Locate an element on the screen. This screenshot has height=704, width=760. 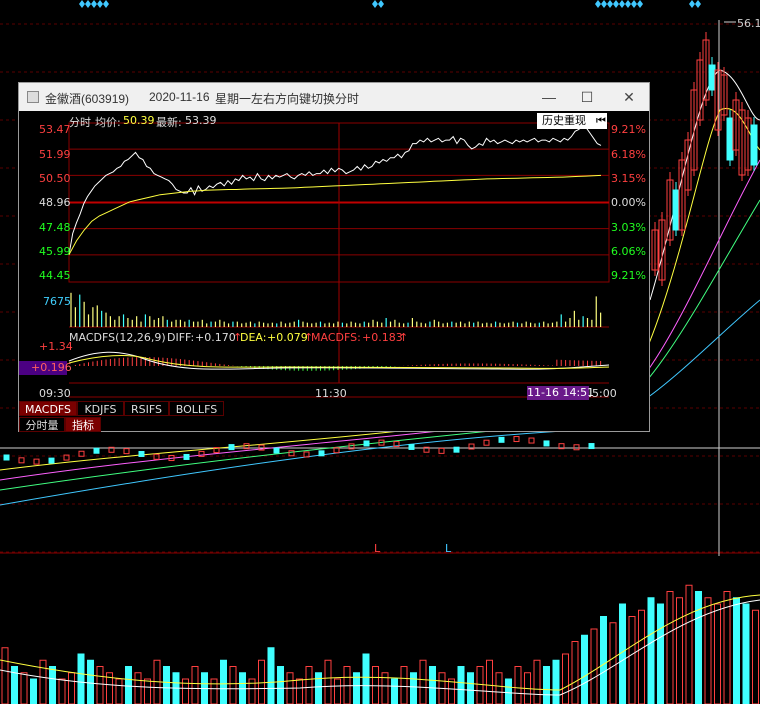
price-level-4: 48.96 is located at coordinates (55, 202).